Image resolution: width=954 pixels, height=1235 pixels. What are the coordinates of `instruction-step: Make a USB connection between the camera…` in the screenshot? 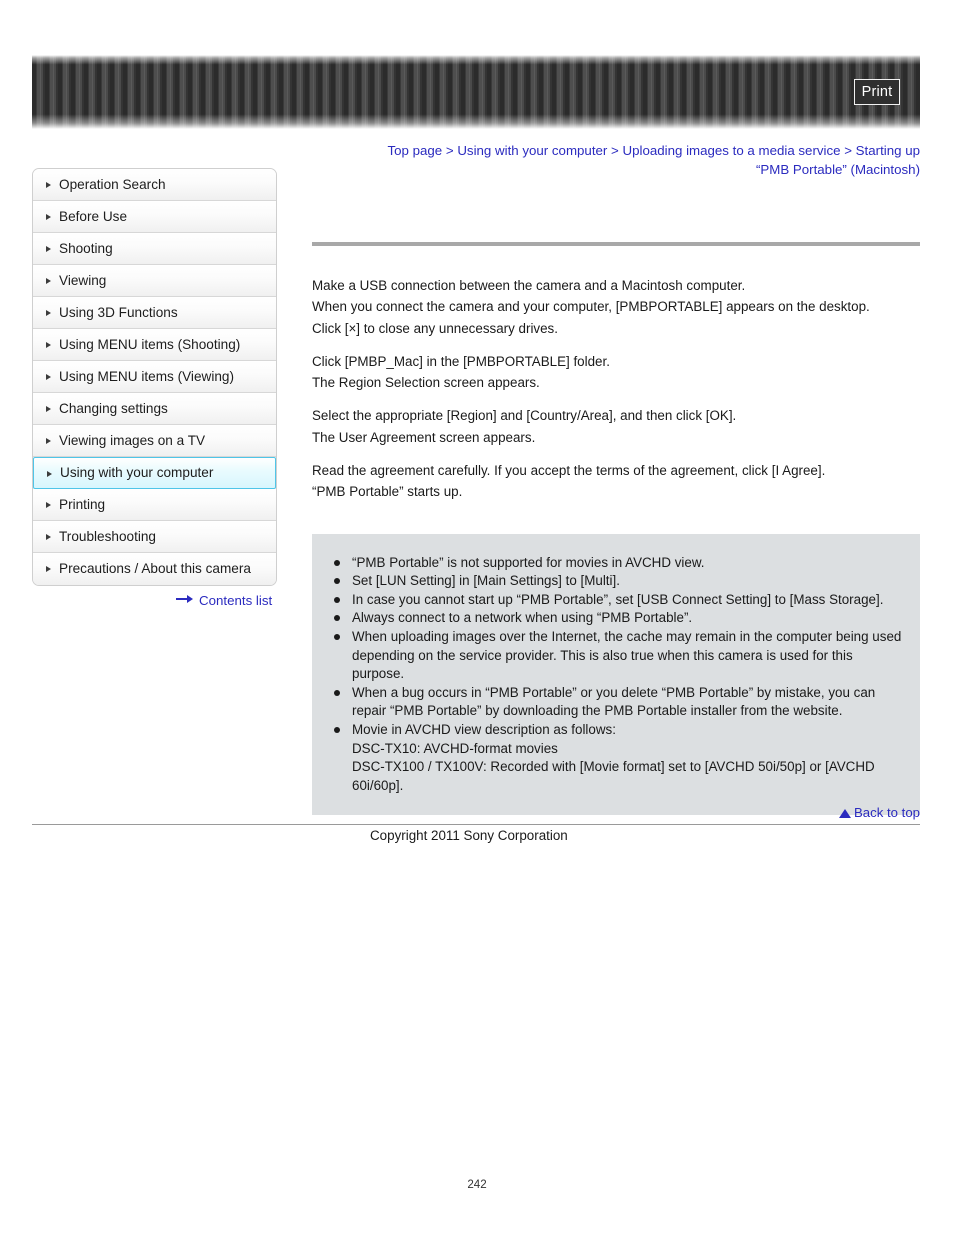 It's located at (591, 307).